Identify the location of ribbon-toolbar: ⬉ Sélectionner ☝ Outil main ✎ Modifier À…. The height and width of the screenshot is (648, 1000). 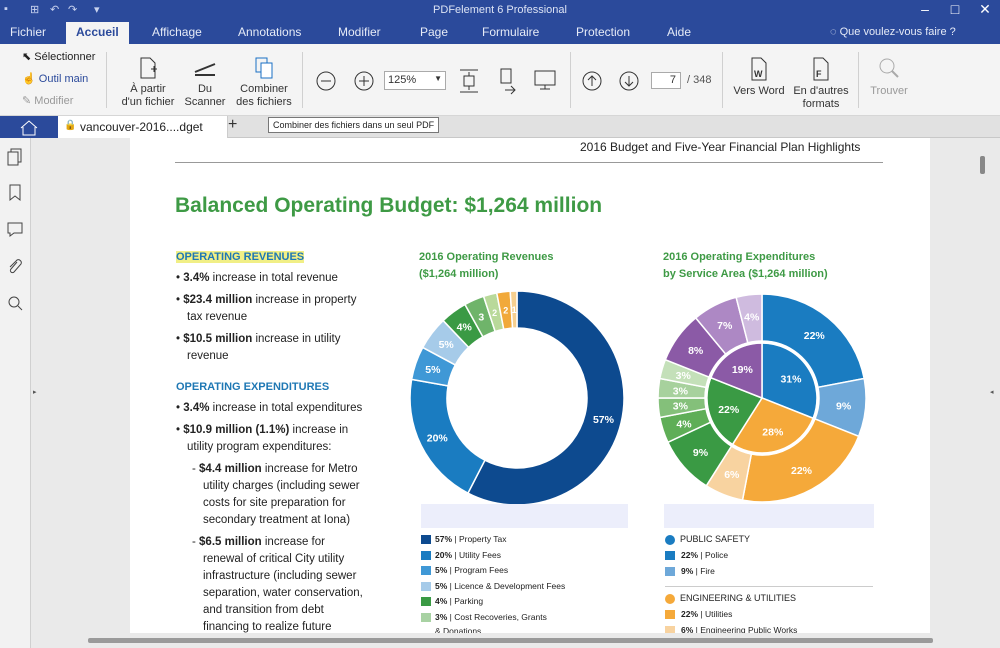
(500, 80).